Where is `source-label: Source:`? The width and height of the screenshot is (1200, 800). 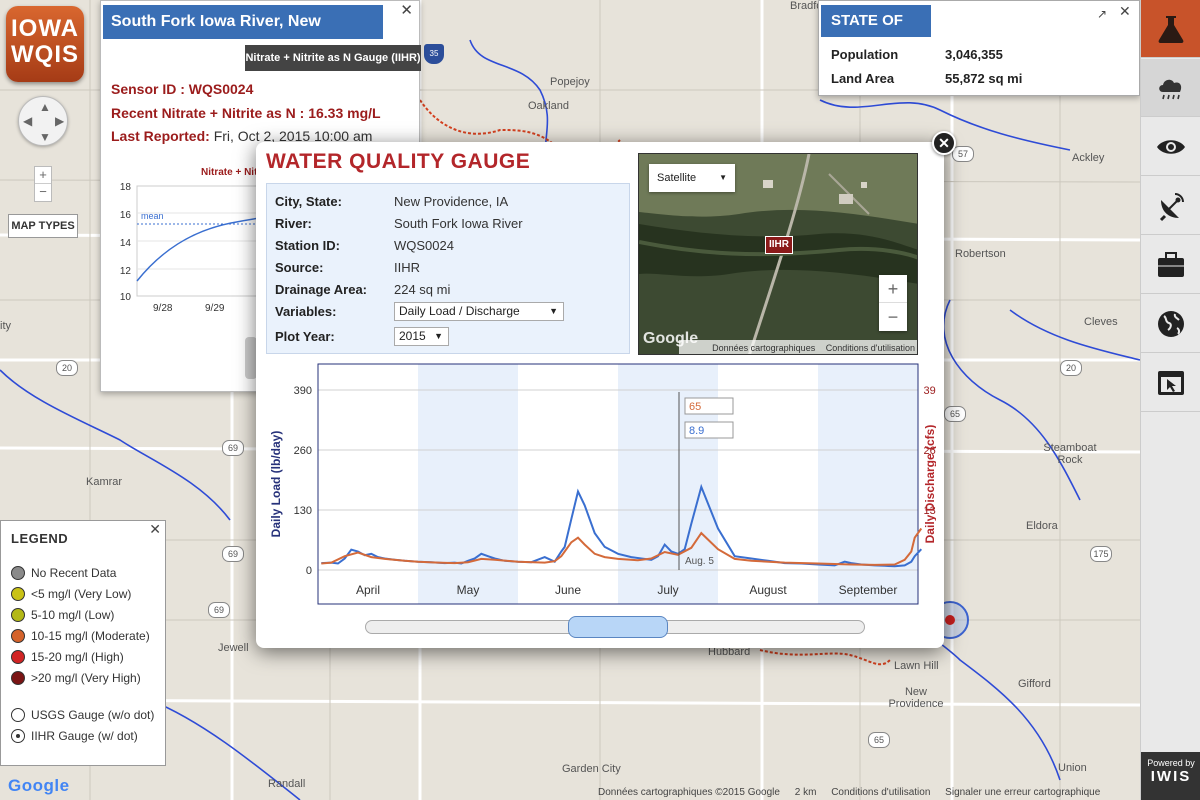 source-label: Source: is located at coordinates (299, 267).